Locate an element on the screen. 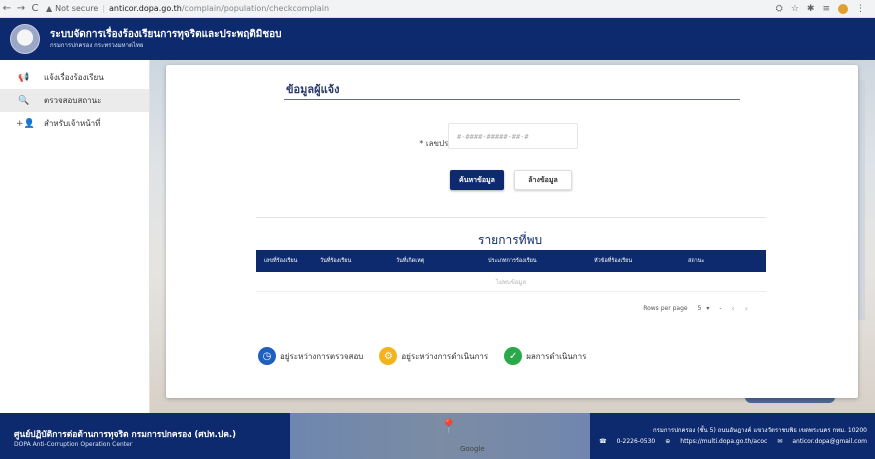 The image size is (875, 459). back-icon: ← is located at coordinates (7, 8).